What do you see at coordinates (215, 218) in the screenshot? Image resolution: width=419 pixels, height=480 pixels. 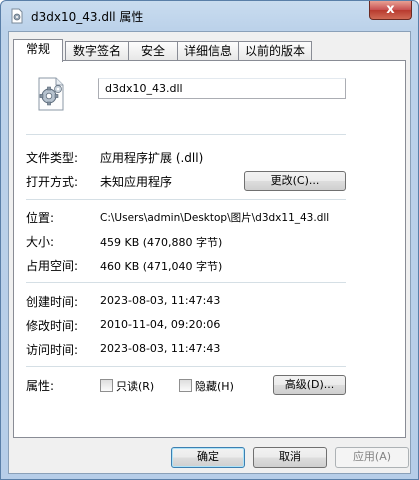 I see `location-value: C:\Users\admin\Desktop\图片\d3dx11_43.dll` at bounding box center [215, 218].